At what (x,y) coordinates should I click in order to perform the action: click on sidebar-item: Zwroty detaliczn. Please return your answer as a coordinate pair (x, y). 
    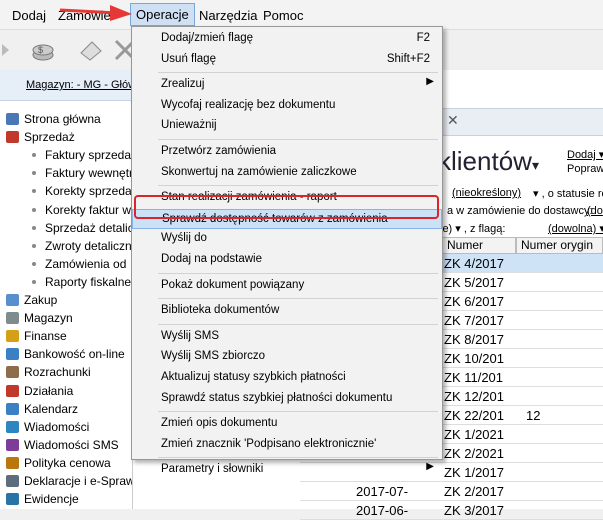
    Looking at the image, I should click on (66, 246).